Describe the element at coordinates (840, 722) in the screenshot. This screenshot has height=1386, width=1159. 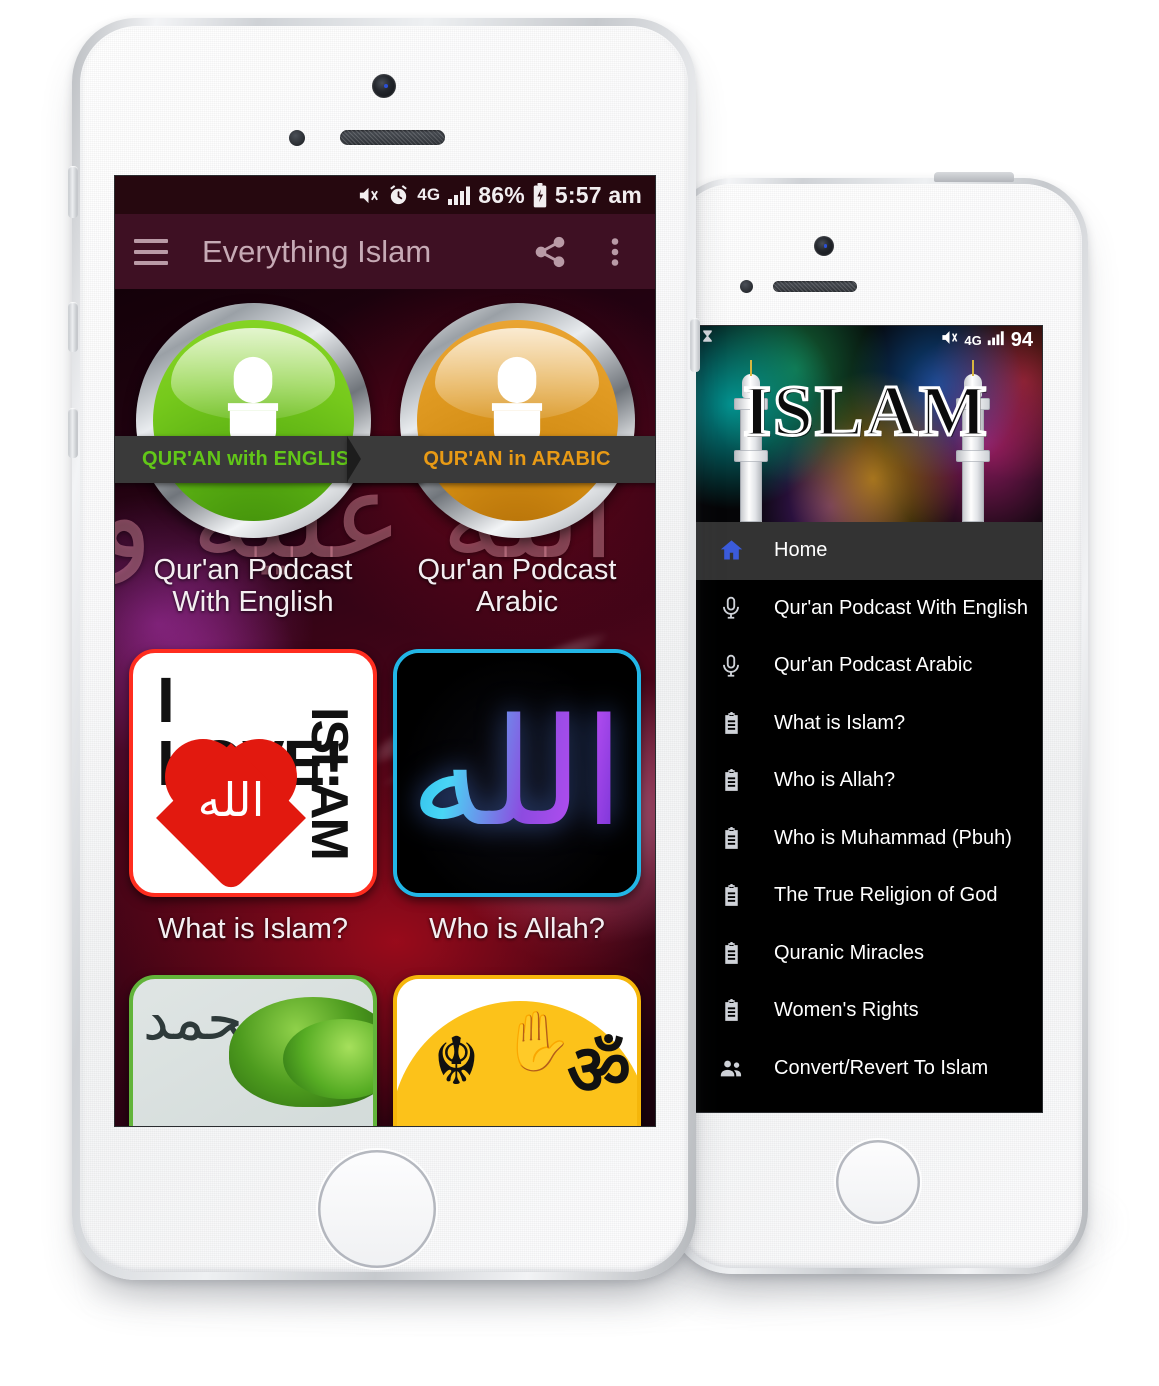
I see `drawer-item-label: What is Islam?` at that location.